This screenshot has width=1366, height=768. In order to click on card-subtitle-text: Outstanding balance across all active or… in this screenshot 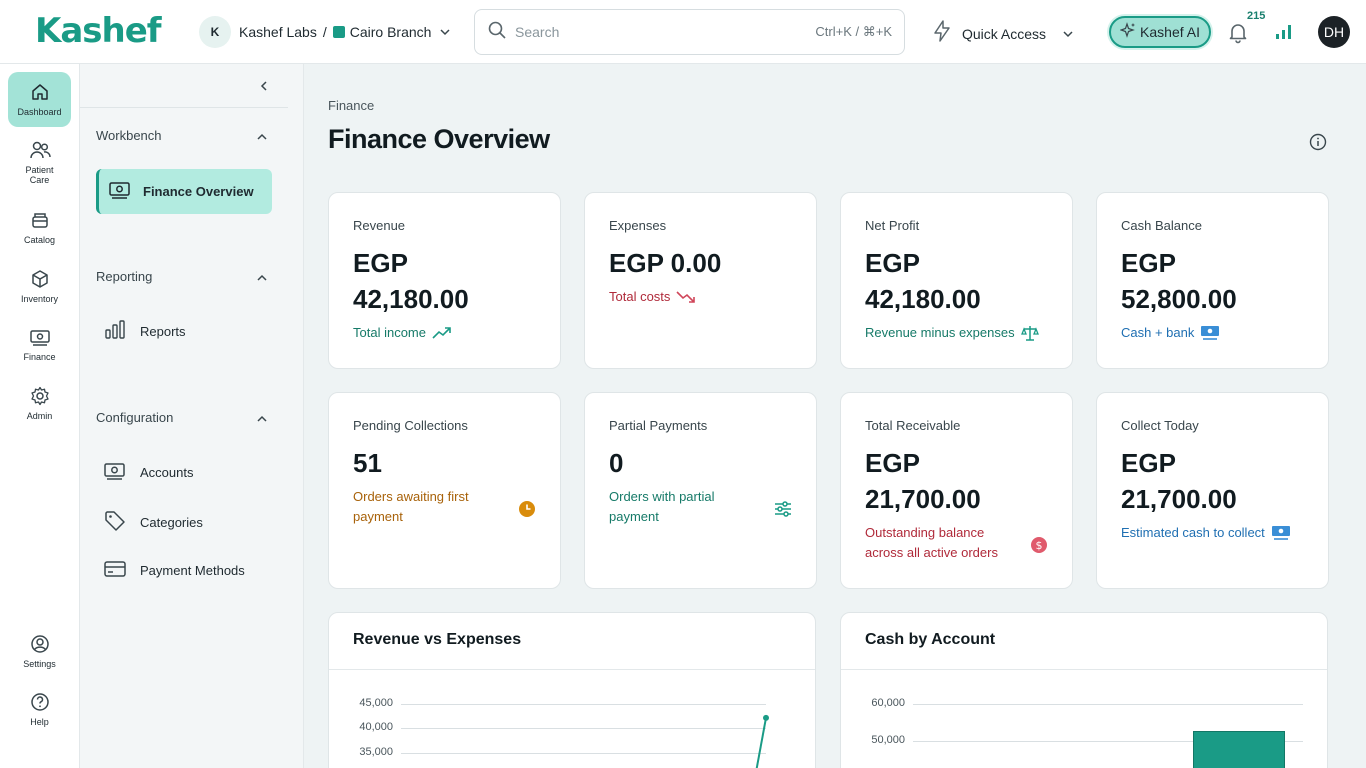, I will do `click(931, 542)`.